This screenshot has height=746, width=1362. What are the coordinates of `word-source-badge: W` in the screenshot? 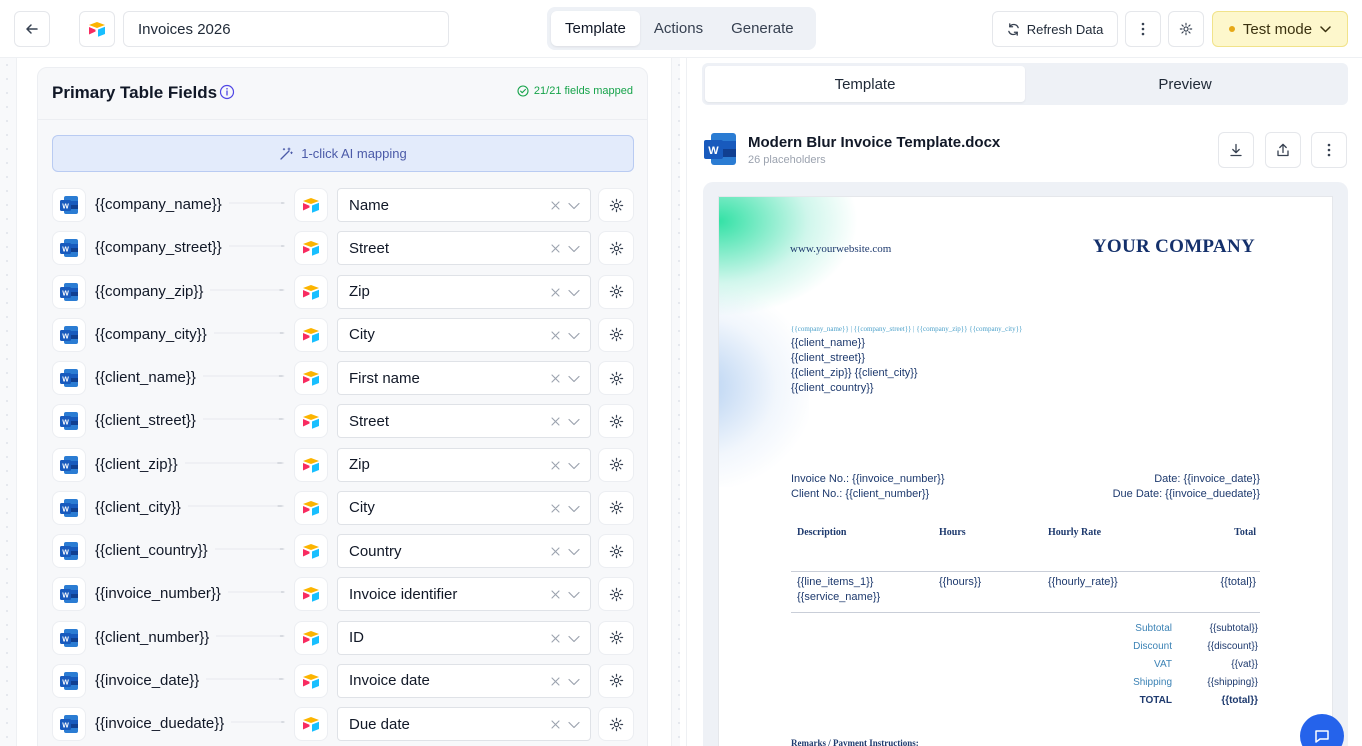 It's located at (69, 680).